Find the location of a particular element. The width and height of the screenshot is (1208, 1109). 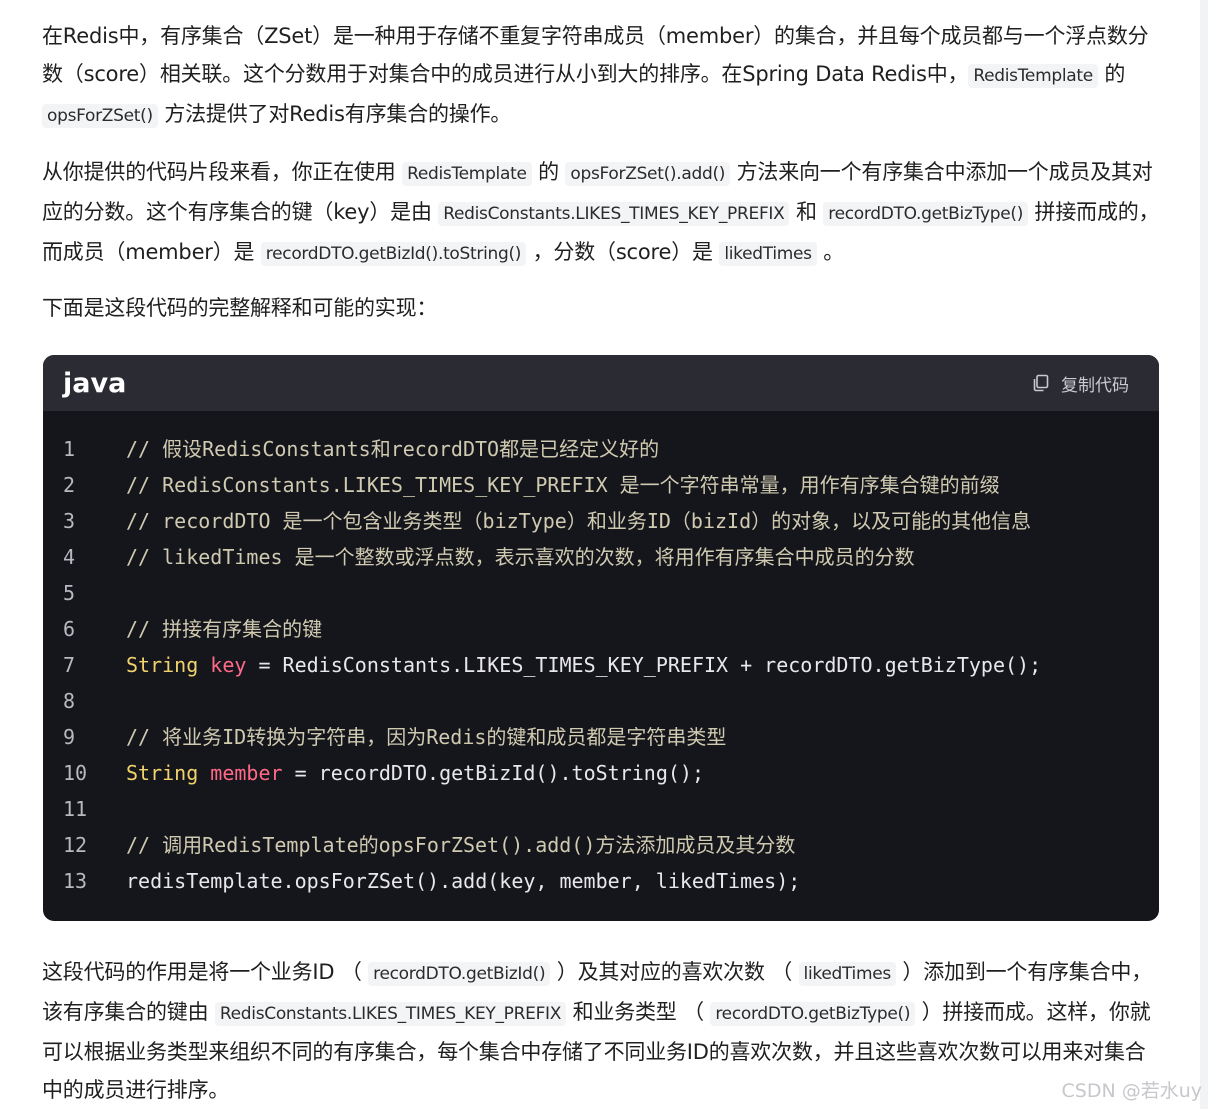

line-number: 3 is located at coordinates (69, 521).